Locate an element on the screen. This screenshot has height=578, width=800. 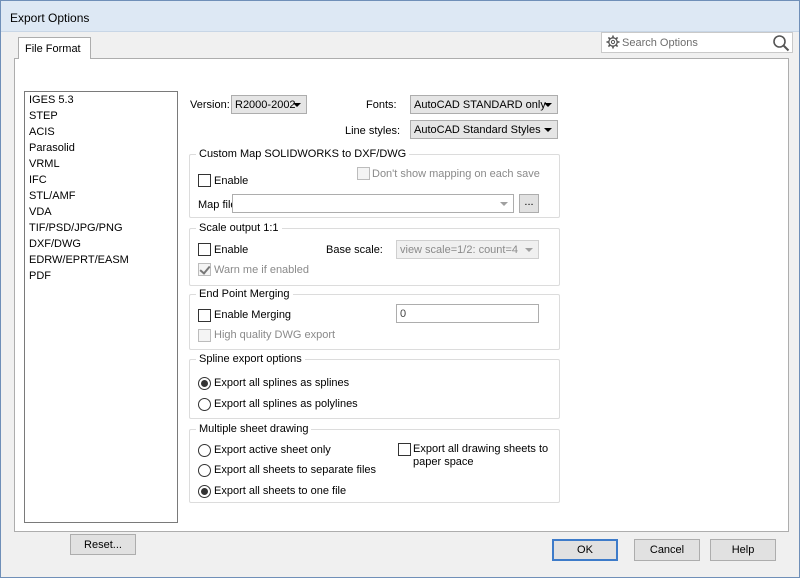
splines-as-polylines-label: Export all splines as polylines is located at coordinates (286, 404).